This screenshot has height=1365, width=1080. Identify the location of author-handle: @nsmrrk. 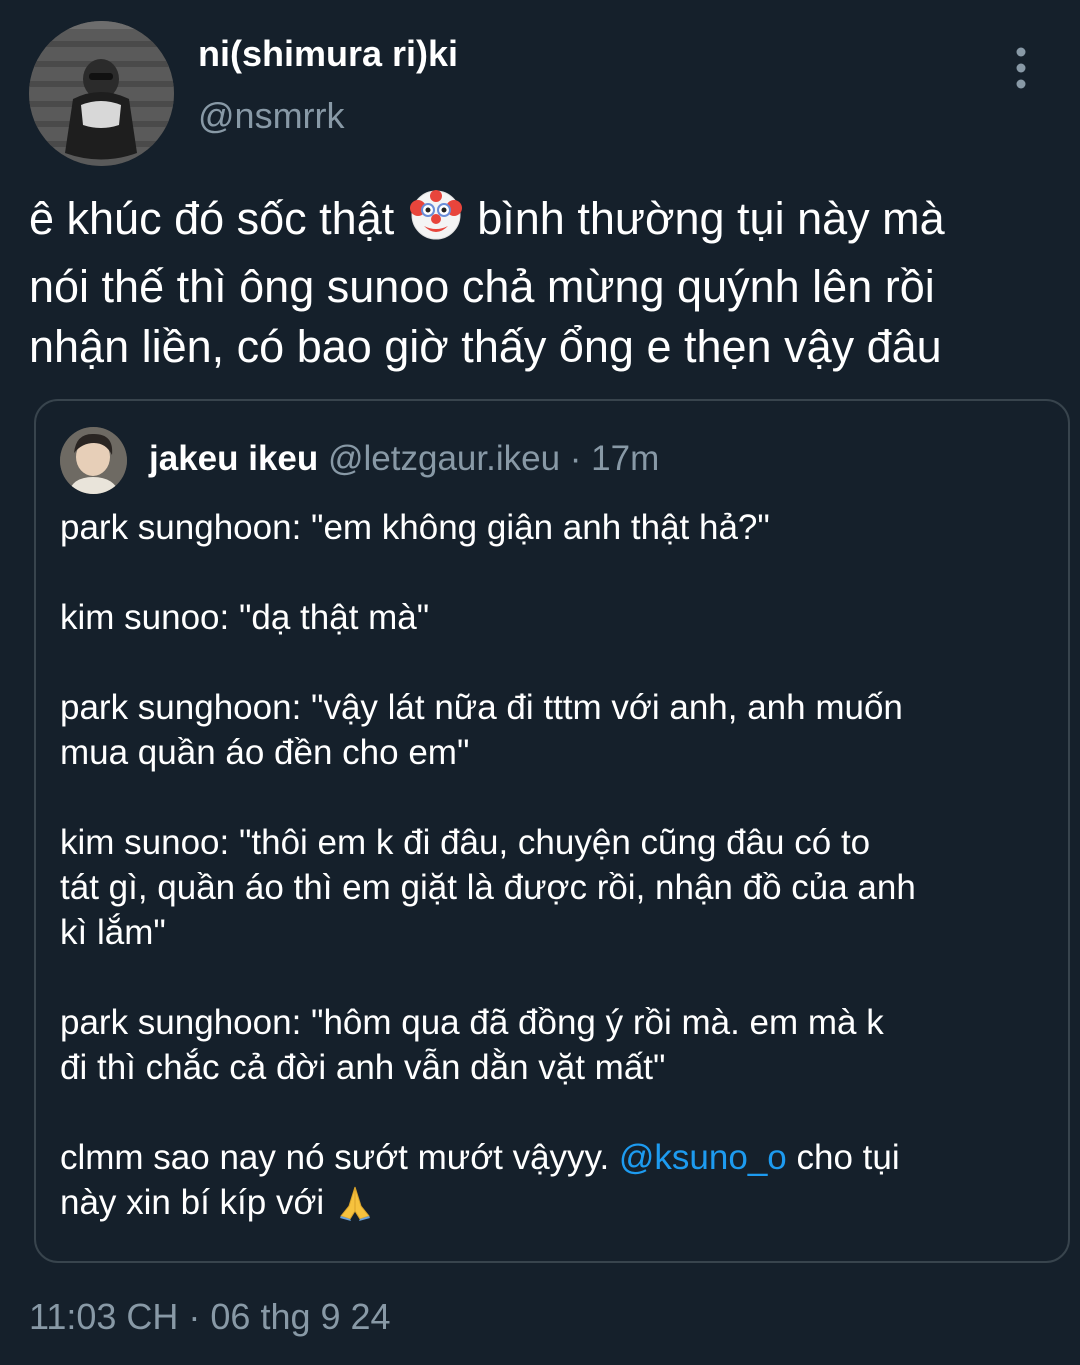
(271, 116).